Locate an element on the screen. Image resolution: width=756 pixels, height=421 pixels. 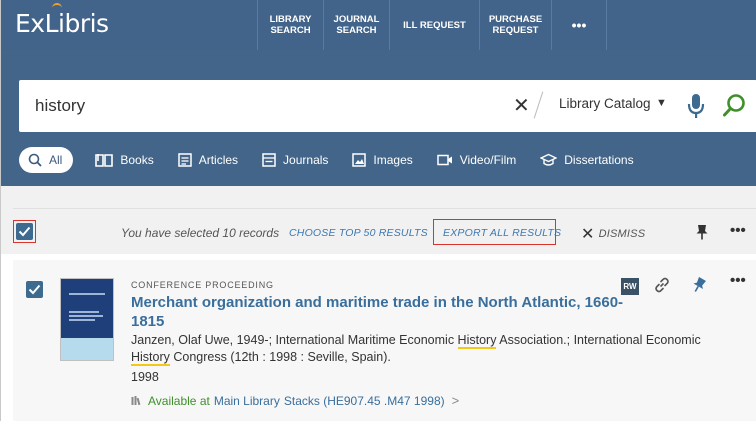
video-icon is located at coordinates (444, 160).